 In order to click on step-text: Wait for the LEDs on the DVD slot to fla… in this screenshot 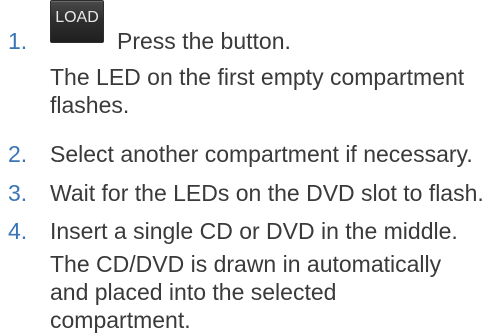, I will do `click(267, 193)`.